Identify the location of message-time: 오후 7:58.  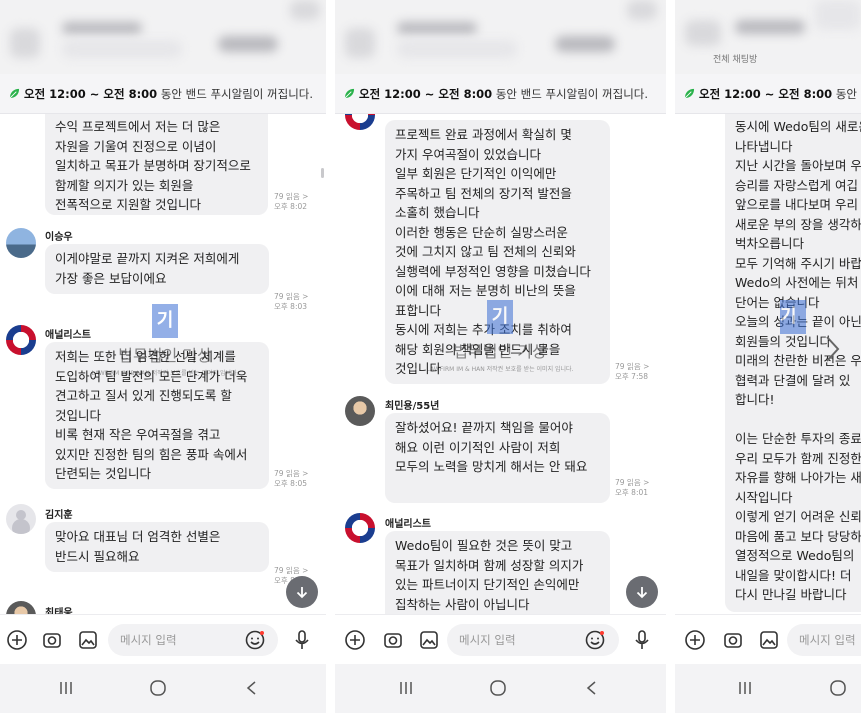
(632, 376).